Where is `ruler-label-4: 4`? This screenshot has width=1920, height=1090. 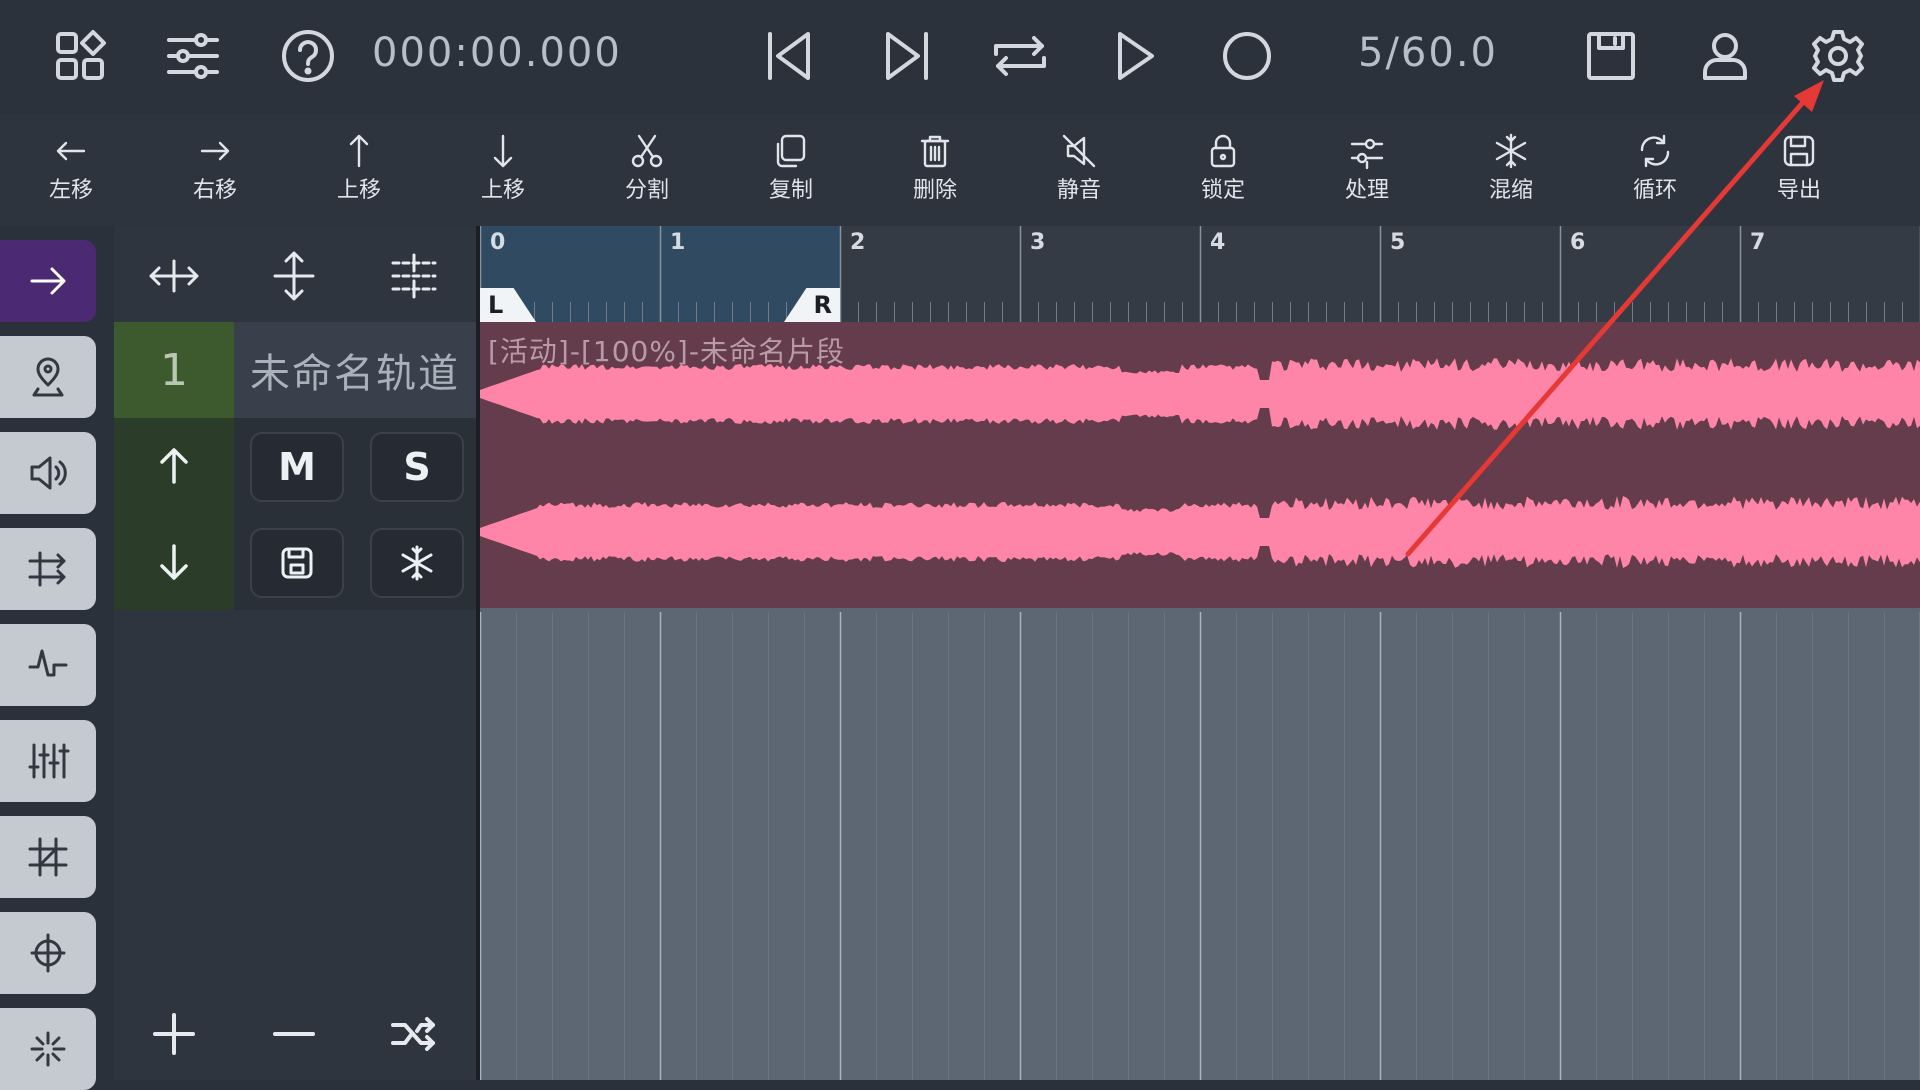
ruler-label-4: 4 is located at coordinates (1218, 242).